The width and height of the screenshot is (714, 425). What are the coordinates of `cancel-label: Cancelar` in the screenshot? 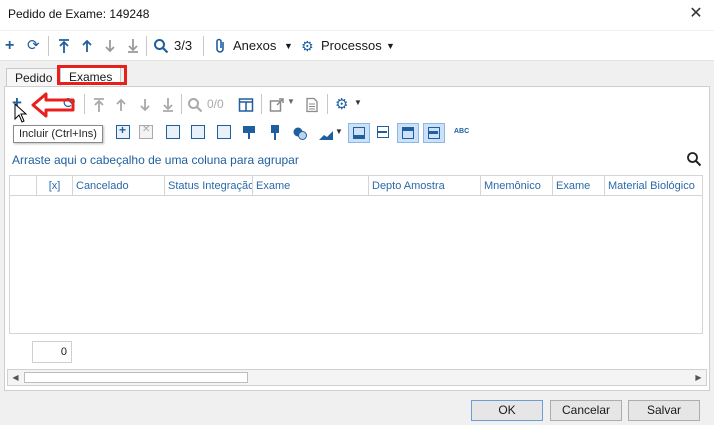 It's located at (586, 410).